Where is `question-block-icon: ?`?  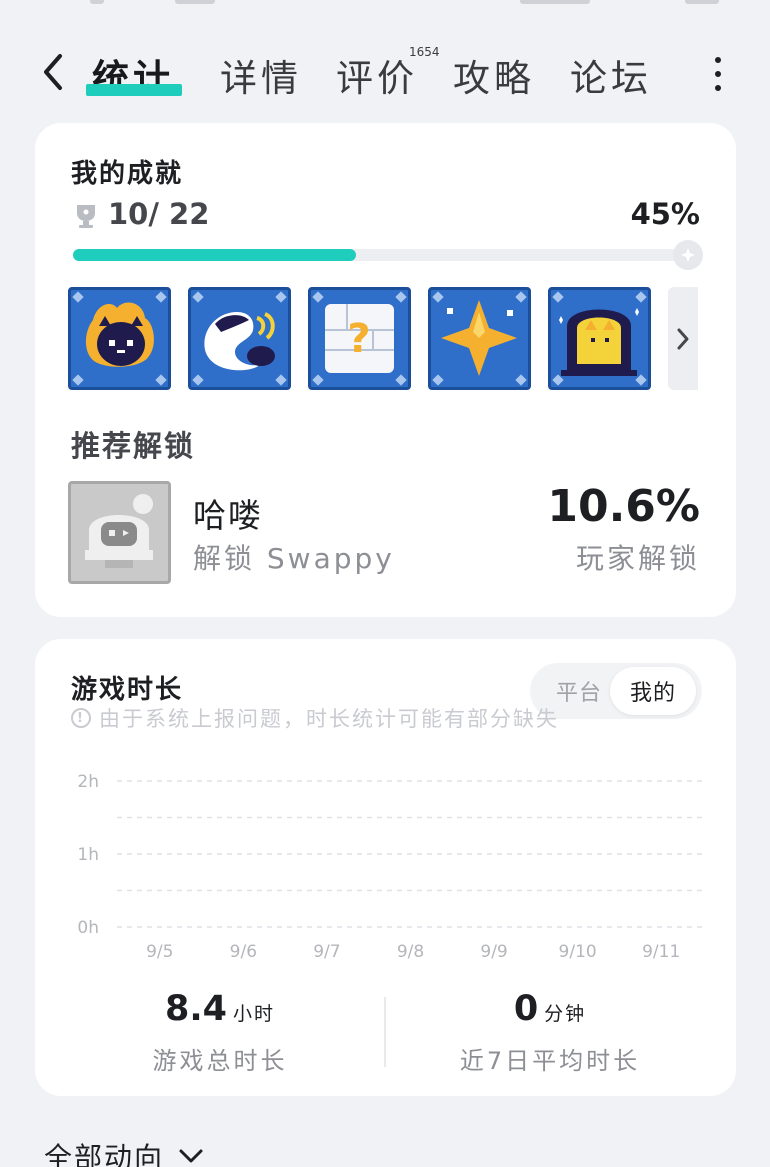
question-block-icon: ? is located at coordinates (359, 338).